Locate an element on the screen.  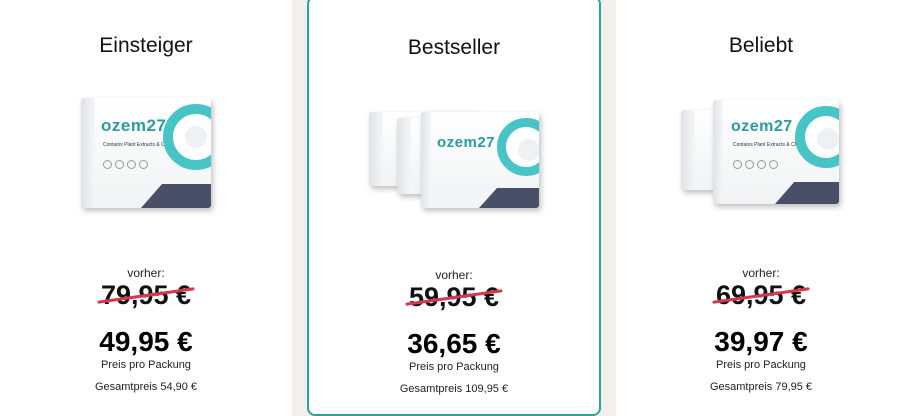
offer-title: Einsteiger is located at coordinates (146, 45).